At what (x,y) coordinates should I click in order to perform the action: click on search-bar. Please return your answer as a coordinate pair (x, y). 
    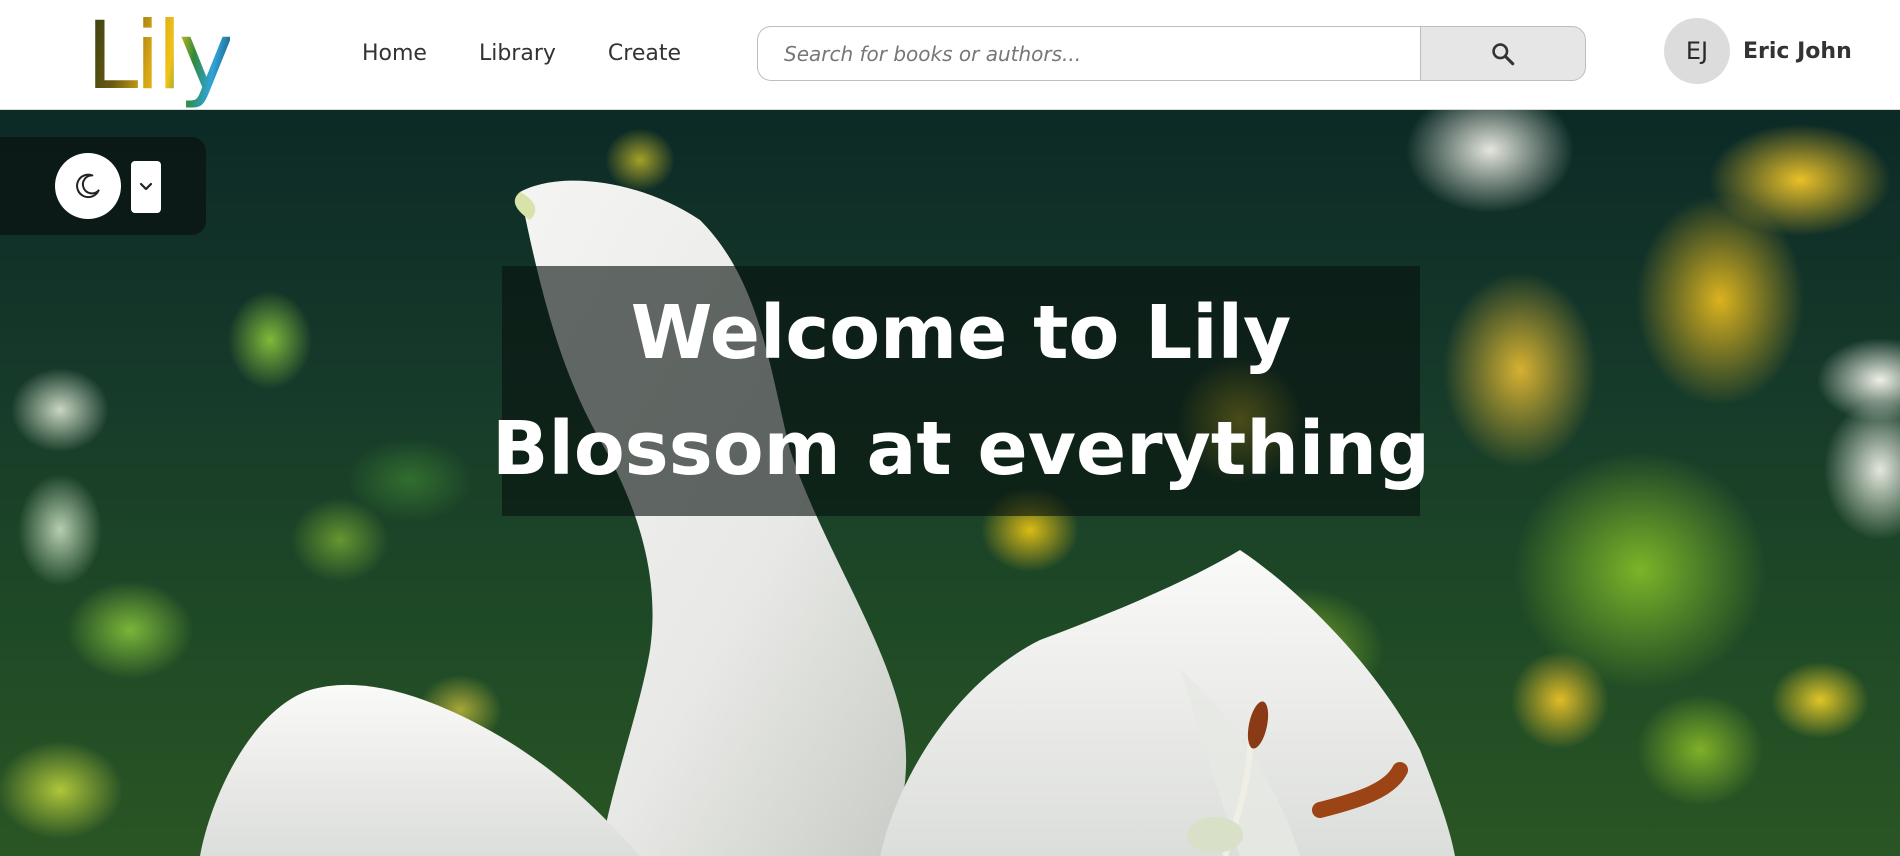
    Looking at the image, I should click on (1171, 53).